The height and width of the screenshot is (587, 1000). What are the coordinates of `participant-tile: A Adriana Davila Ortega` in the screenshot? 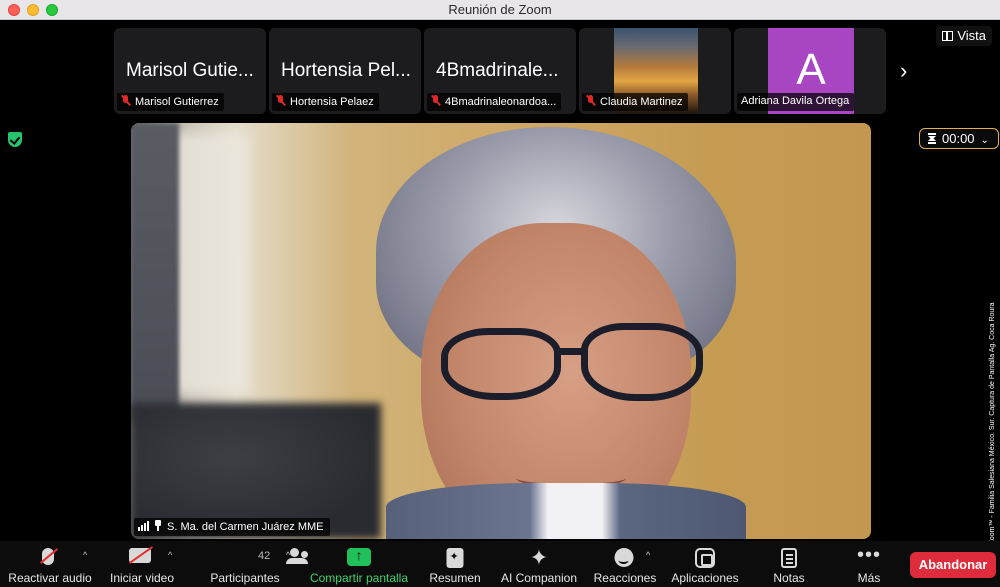 It's located at (810, 71).